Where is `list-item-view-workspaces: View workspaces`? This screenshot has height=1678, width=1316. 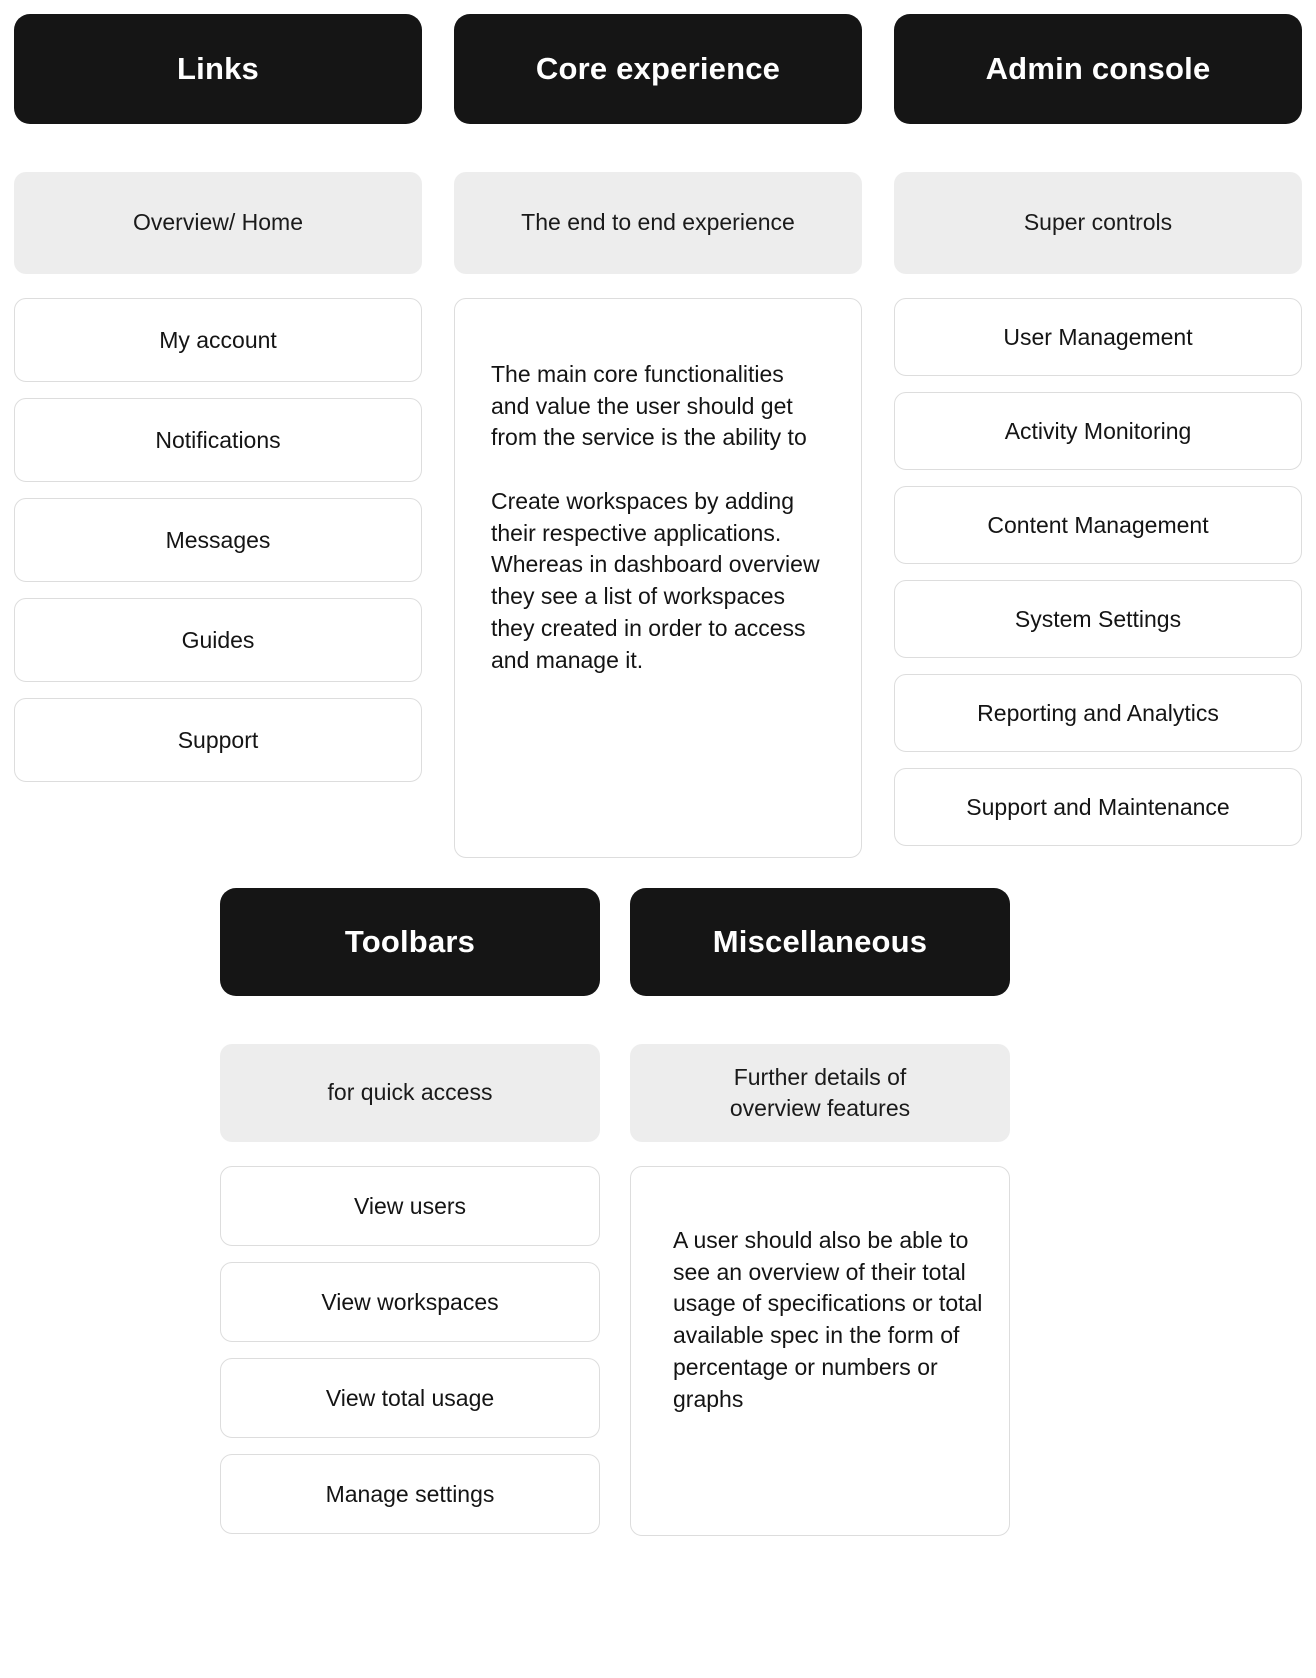
list-item-view-workspaces: View workspaces is located at coordinates (410, 1302).